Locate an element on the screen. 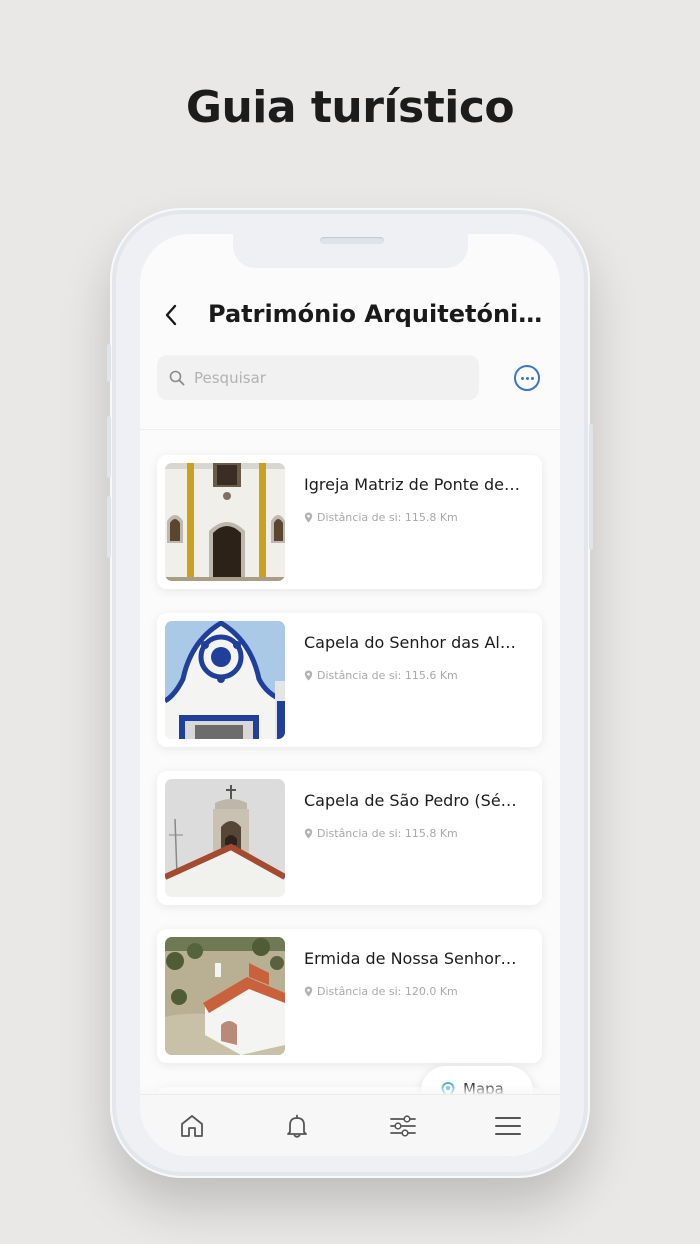 This screenshot has width=700, height=1244. notch is located at coordinates (350, 251).